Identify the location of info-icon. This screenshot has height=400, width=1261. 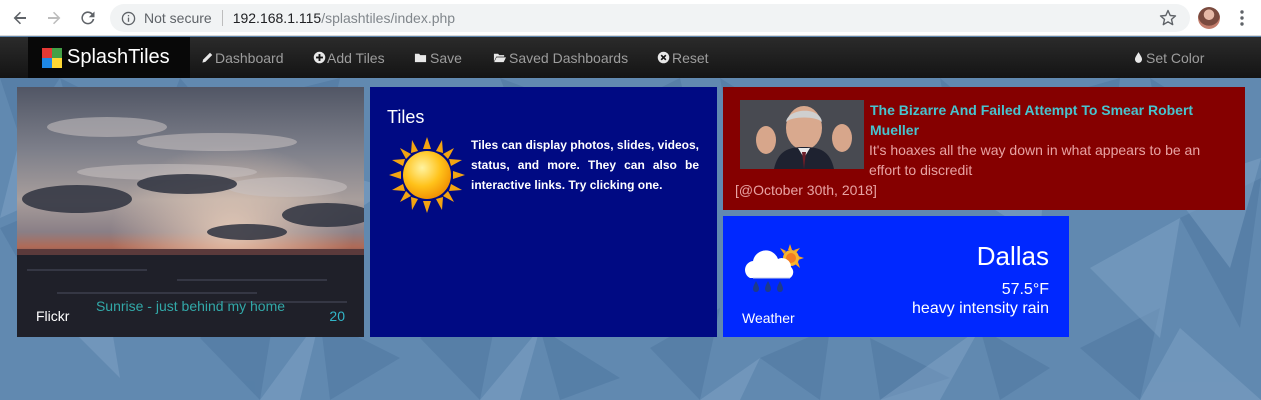
(128, 18).